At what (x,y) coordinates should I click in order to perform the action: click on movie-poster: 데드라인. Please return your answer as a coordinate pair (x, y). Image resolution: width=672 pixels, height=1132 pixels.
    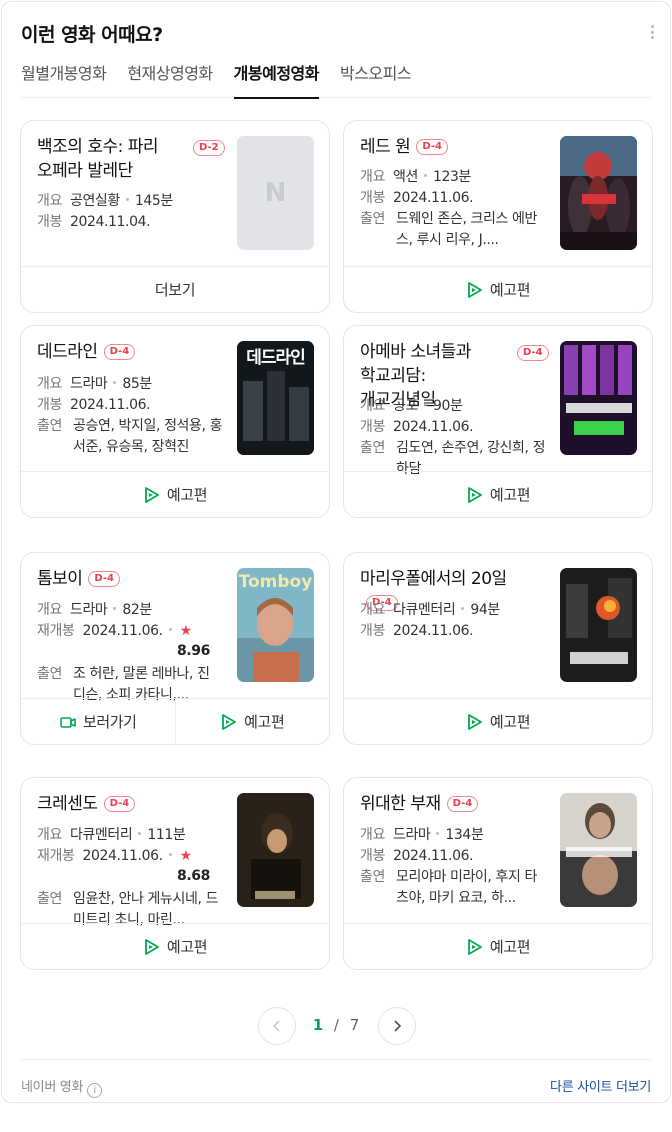
    Looking at the image, I should click on (275, 398).